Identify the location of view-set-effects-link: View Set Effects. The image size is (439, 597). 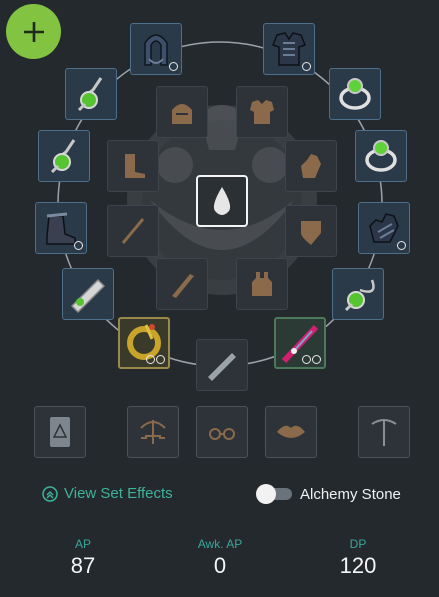
(107, 493).